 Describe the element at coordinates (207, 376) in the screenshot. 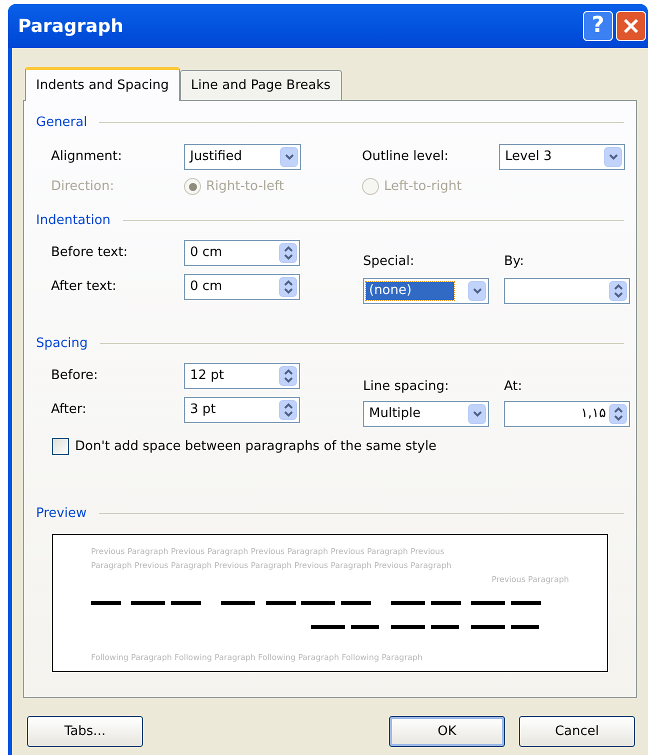

I see `spin-value: 12 pt` at that location.